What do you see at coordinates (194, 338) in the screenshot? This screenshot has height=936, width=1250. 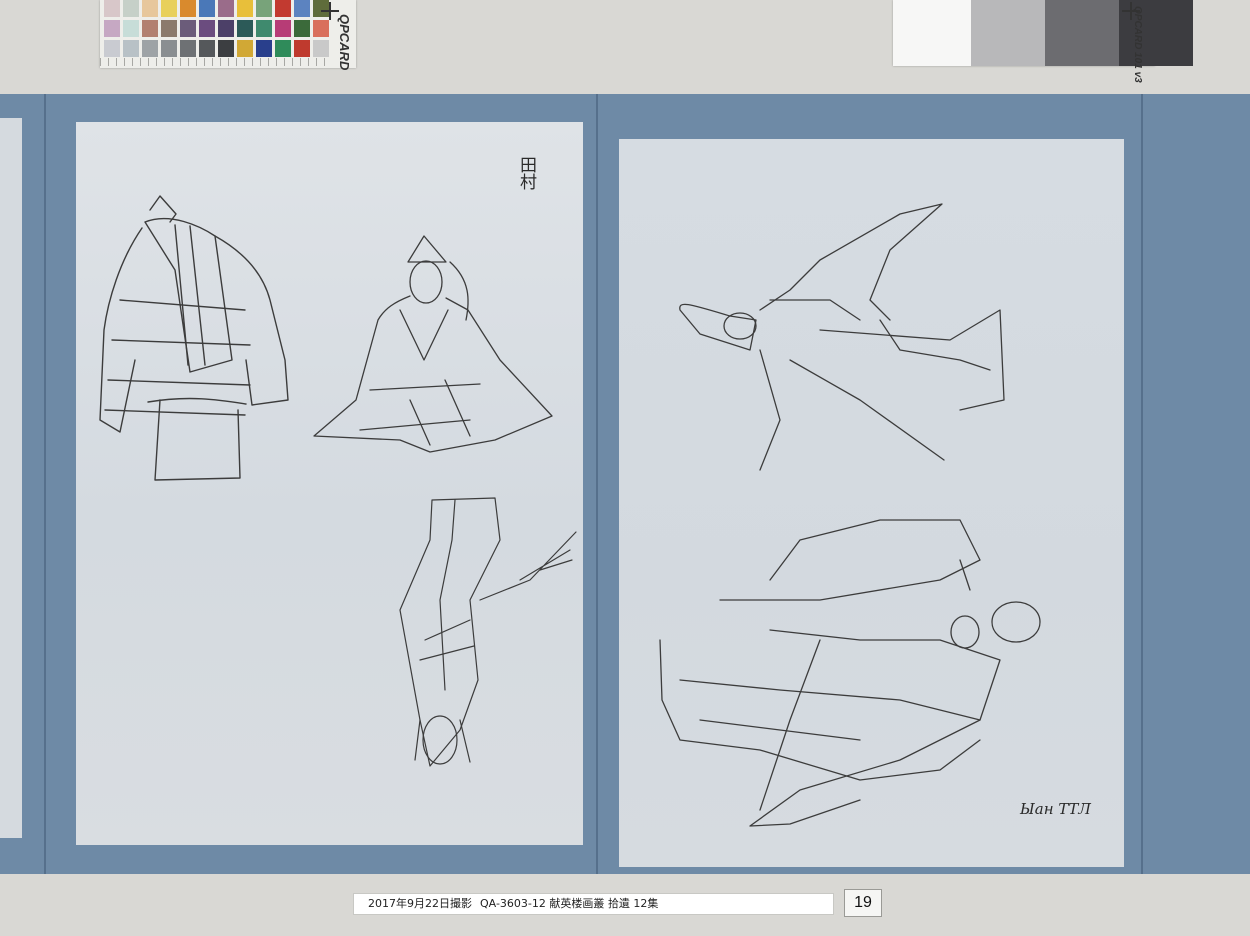 I see `standing-hooded-figure` at bounding box center [194, 338].